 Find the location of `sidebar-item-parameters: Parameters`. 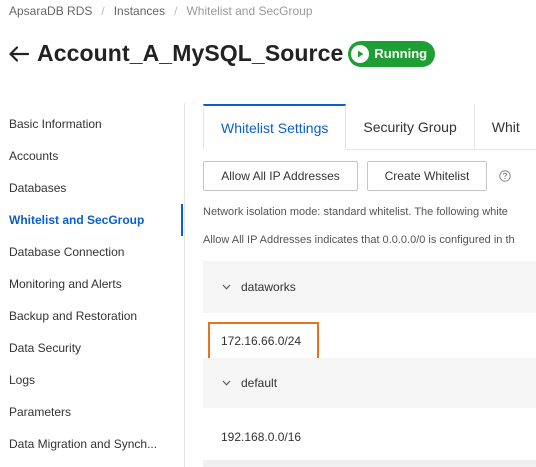

sidebar-item-parameters: Parameters is located at coordinates (92, 412).